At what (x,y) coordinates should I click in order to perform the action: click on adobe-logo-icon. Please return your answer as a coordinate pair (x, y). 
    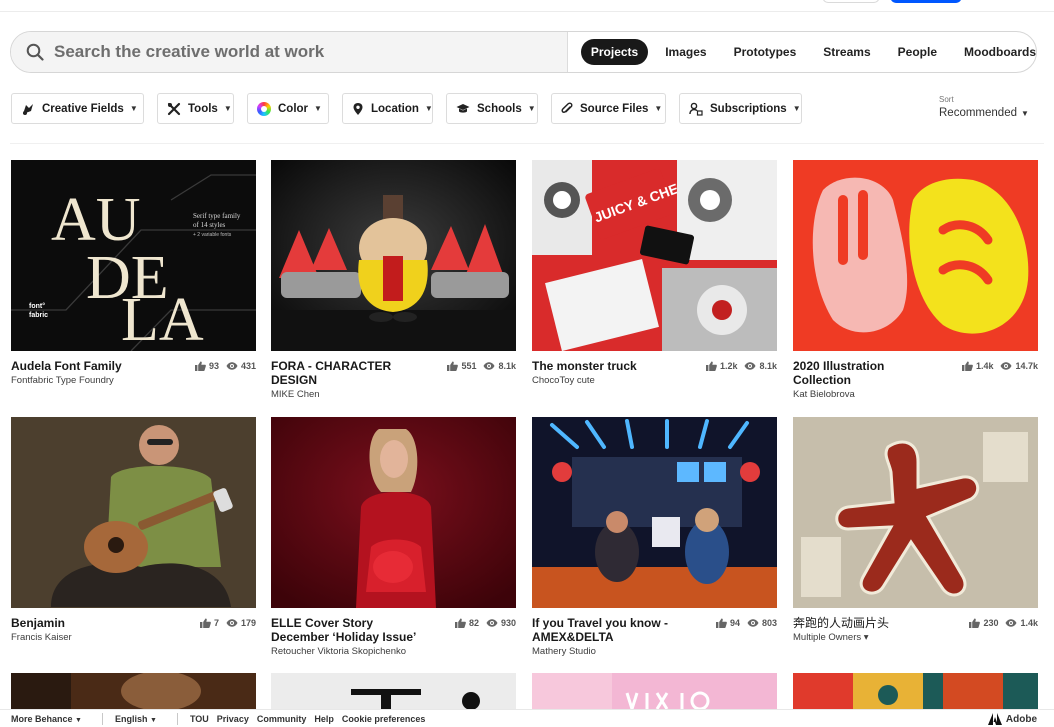
    Looking at the image, I should click on (994, 719).